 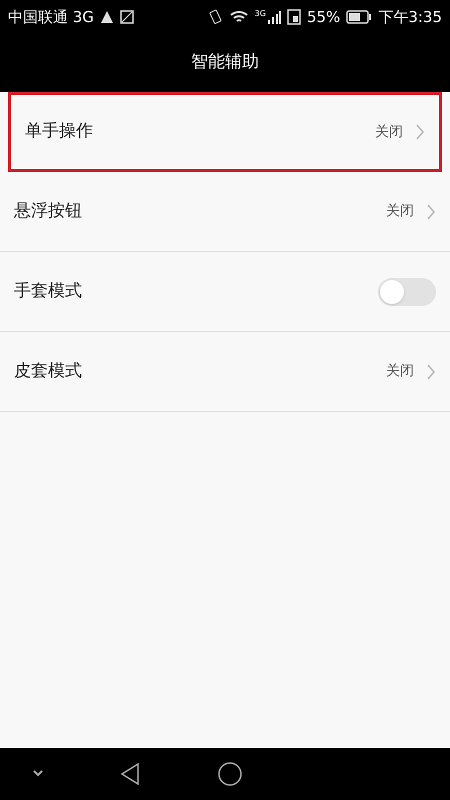 I want to click on image-icon, so click(x=127, y=17).